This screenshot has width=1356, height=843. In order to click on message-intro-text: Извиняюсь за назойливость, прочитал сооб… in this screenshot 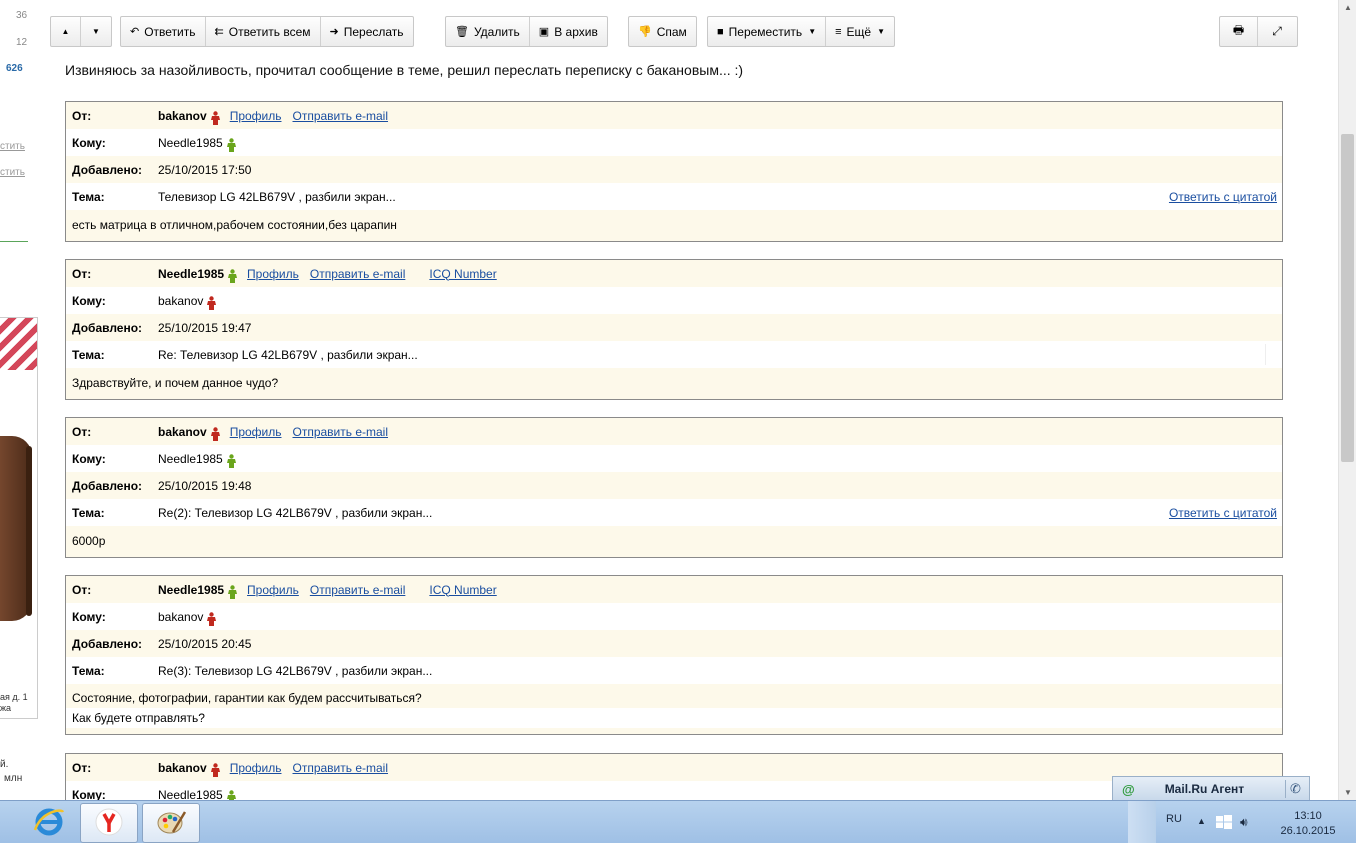, I will do `click(404, 70)`.